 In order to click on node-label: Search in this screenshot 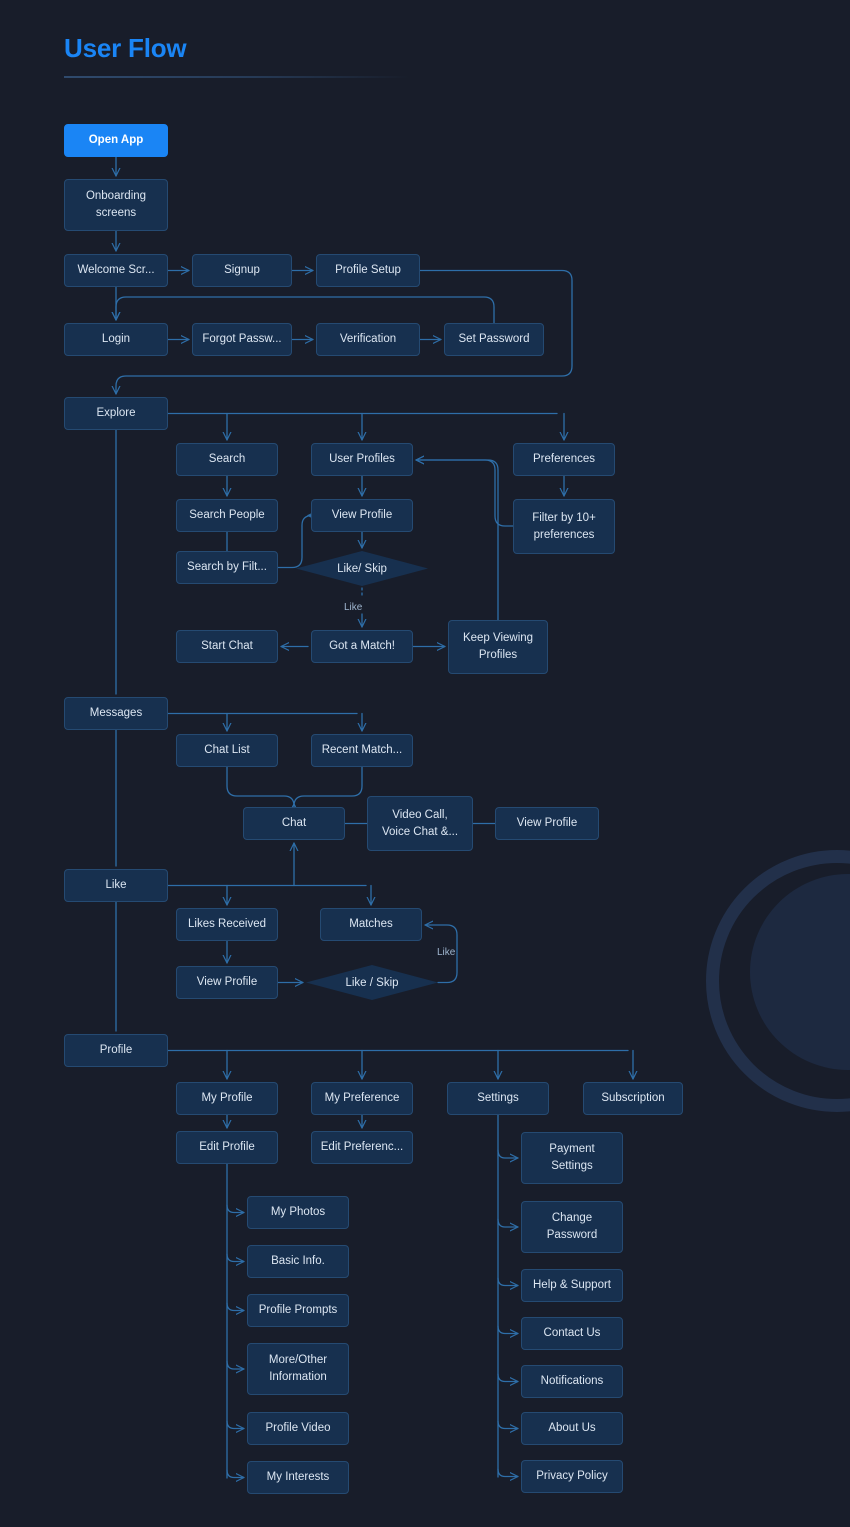, I will do `click(227, 458)`.